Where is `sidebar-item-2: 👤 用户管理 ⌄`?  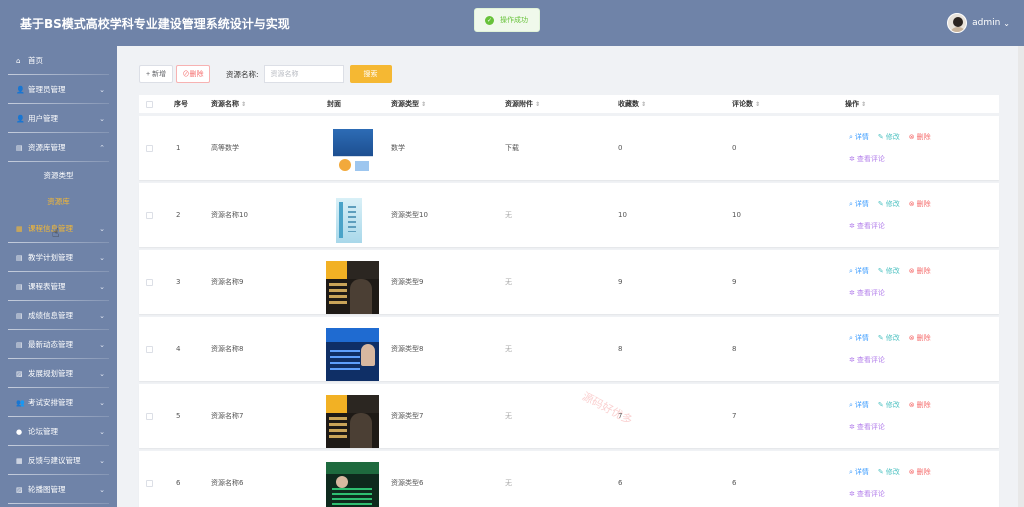 sidebar-item-2: 👤 用户管理 ⌄ is located at coordinates (58, 118).